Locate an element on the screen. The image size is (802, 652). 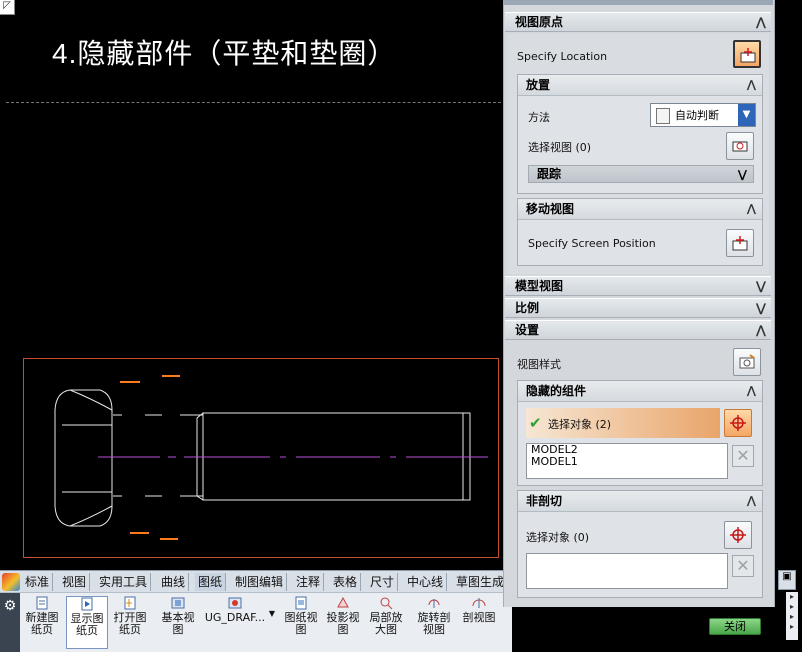
tab-centerline: 中心线 is located at coordinates (426, 582).